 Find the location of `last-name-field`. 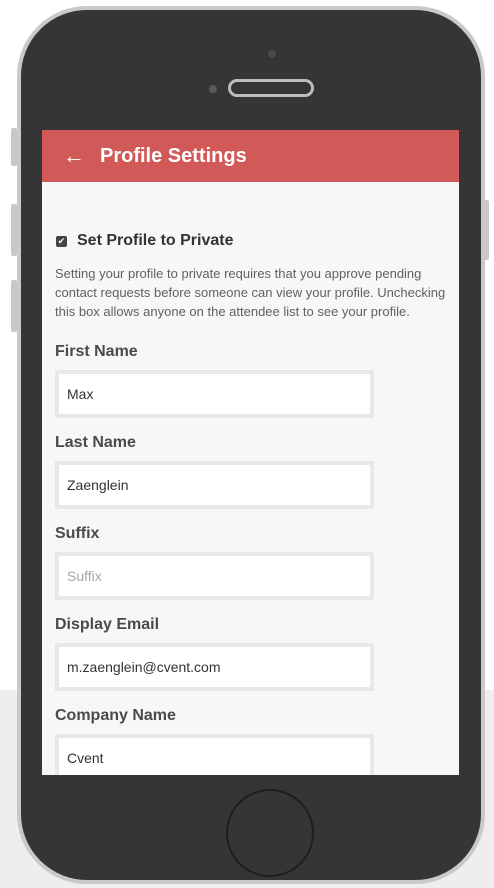

last-name-field is located at coordinates (214, 485).